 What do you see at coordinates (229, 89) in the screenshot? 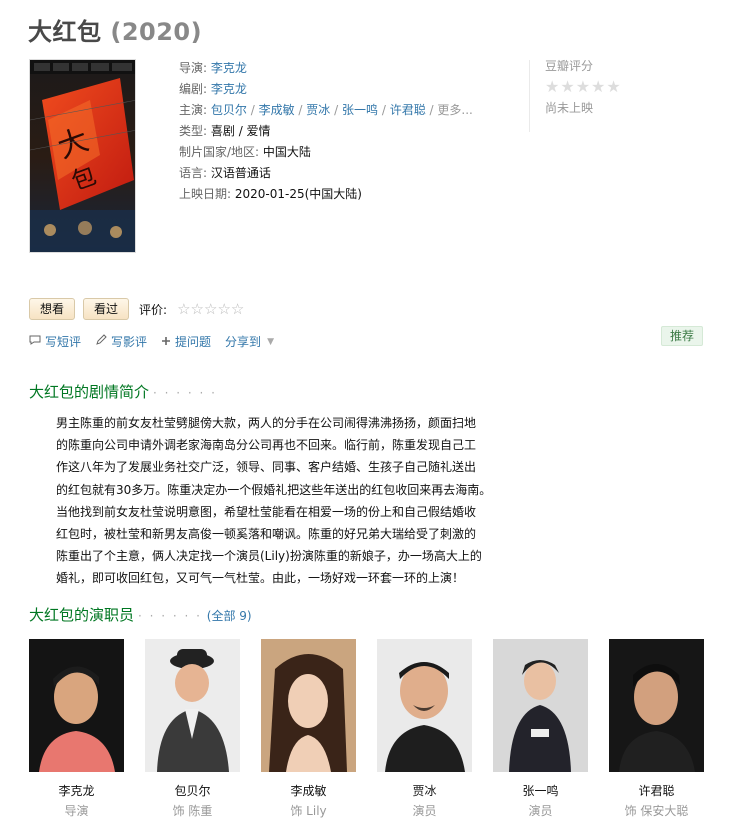
I see `writer-link: 李克龙` at bounding box center [229, 89].